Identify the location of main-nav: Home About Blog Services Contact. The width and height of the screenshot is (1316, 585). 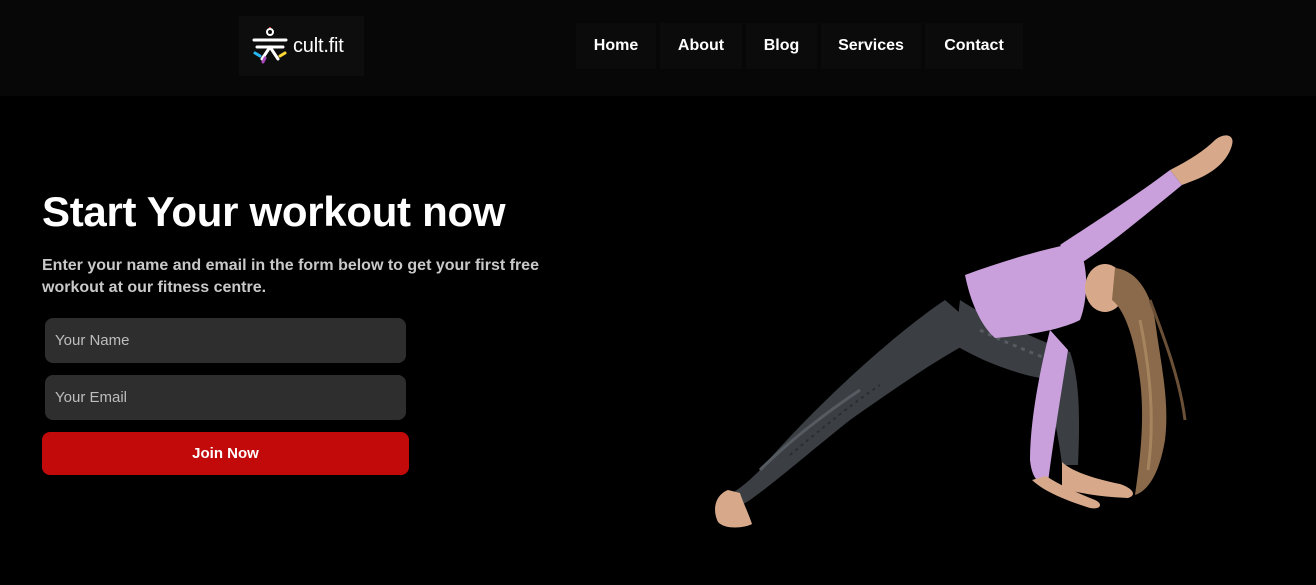
(801, 46).